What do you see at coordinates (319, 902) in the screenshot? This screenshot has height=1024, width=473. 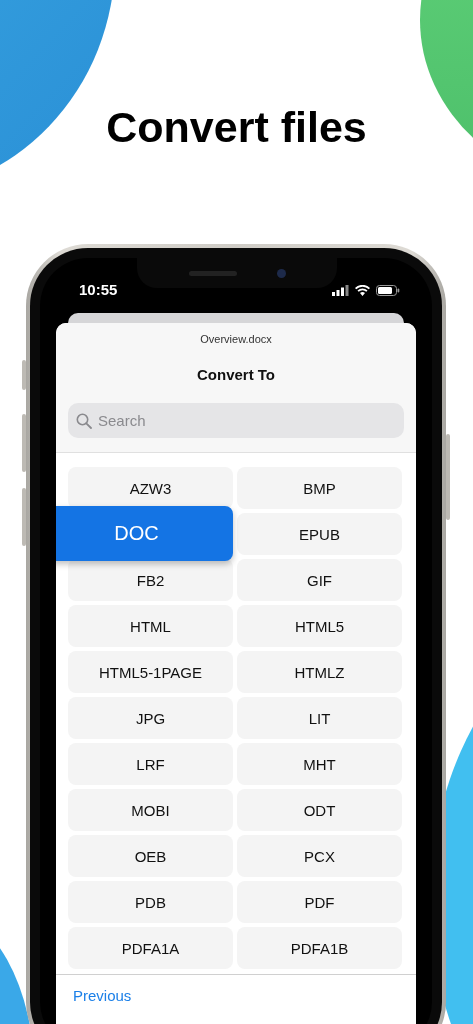 I see `format-button: PDF` at bounding box center [319, 902].